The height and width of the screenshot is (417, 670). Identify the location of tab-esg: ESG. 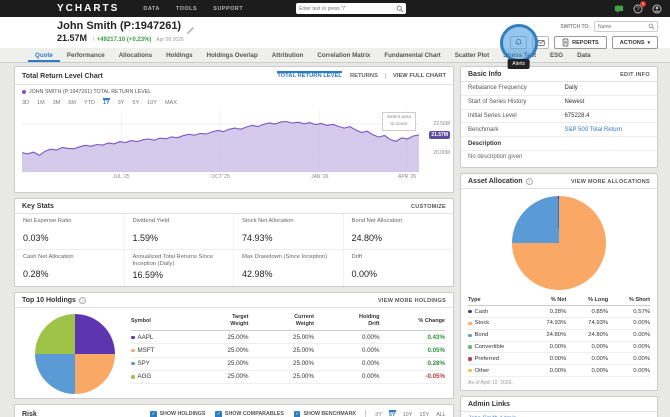
(556, 55).